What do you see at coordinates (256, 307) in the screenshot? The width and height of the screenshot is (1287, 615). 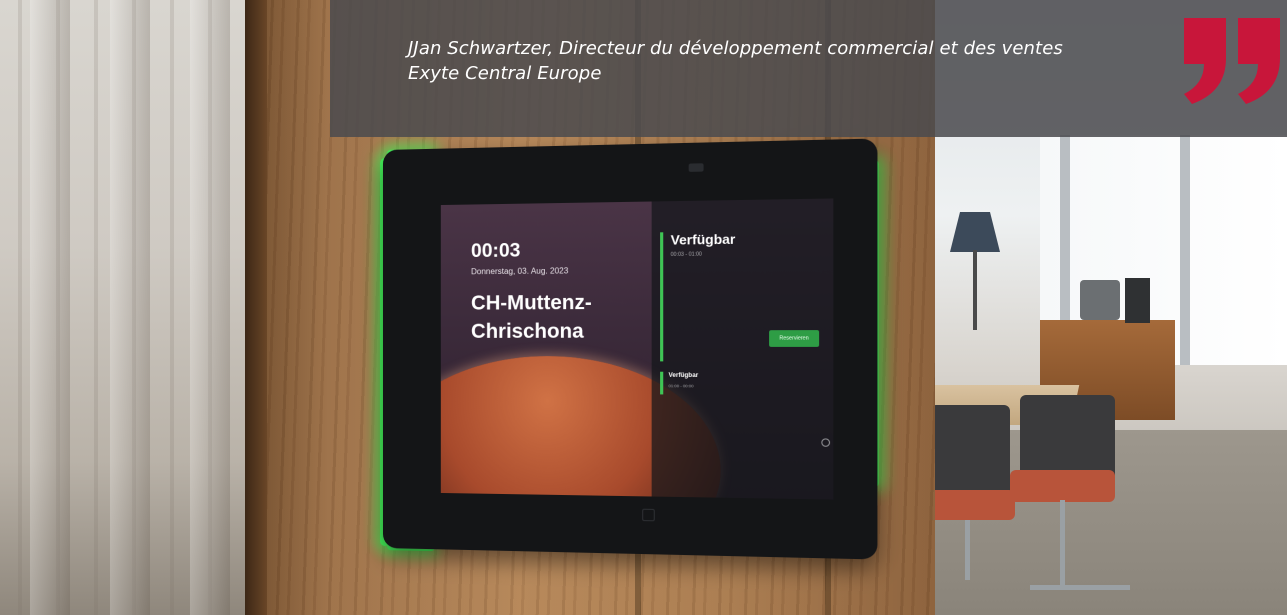 I see `pillar-edge` at bounding box center [256, 307].